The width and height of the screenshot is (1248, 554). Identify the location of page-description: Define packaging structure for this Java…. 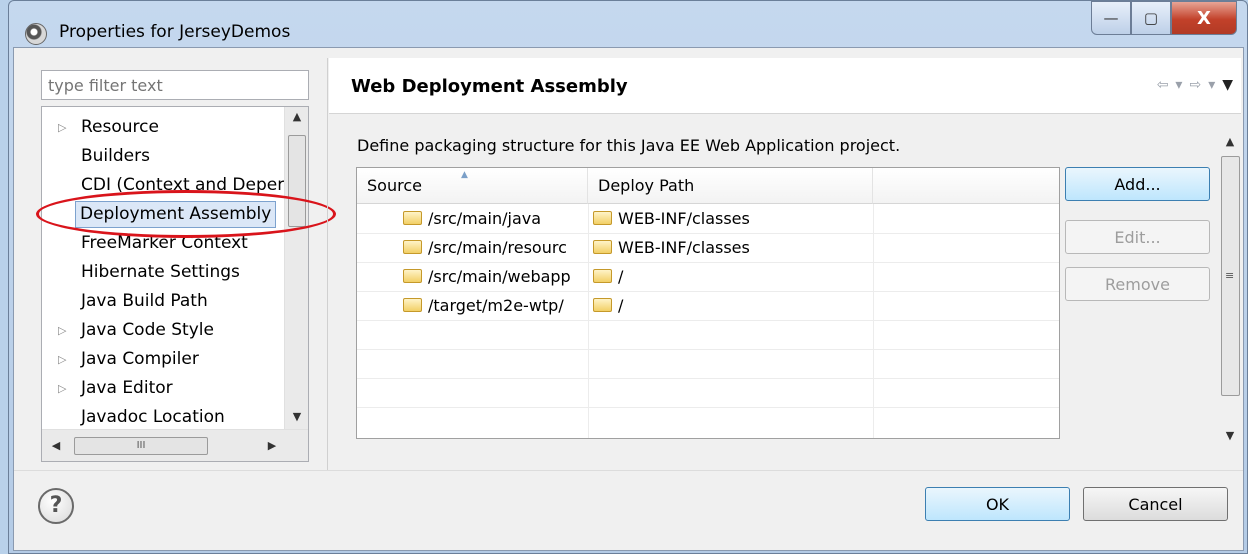
(629, 145).